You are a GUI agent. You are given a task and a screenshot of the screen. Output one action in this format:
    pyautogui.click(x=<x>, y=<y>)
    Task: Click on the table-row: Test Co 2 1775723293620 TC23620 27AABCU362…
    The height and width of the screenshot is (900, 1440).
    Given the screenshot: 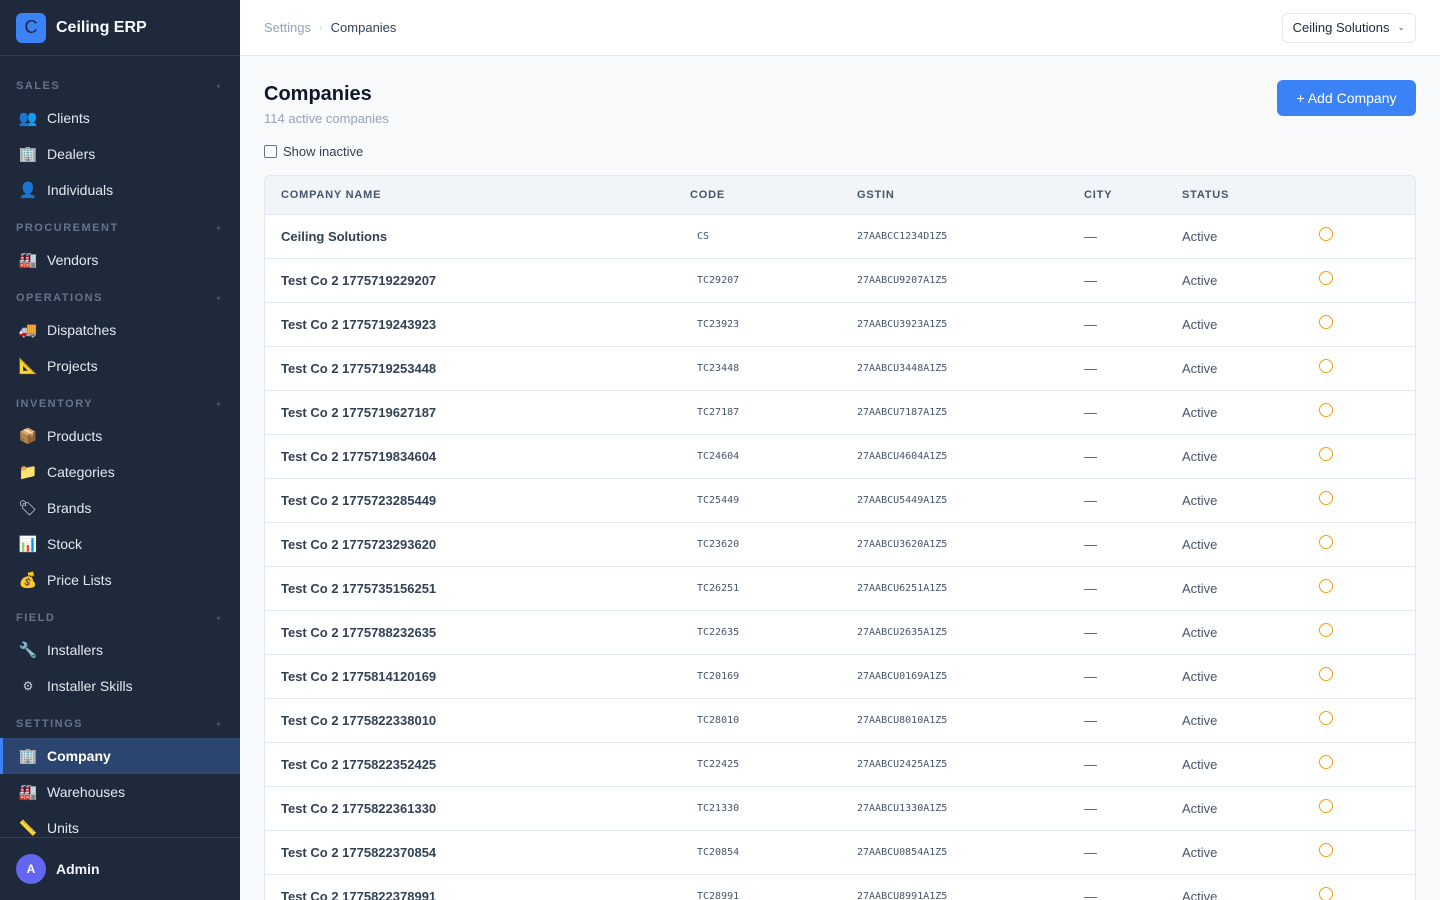 What is the action you would take?
    pyautogui.click(x=840, y=545)
    